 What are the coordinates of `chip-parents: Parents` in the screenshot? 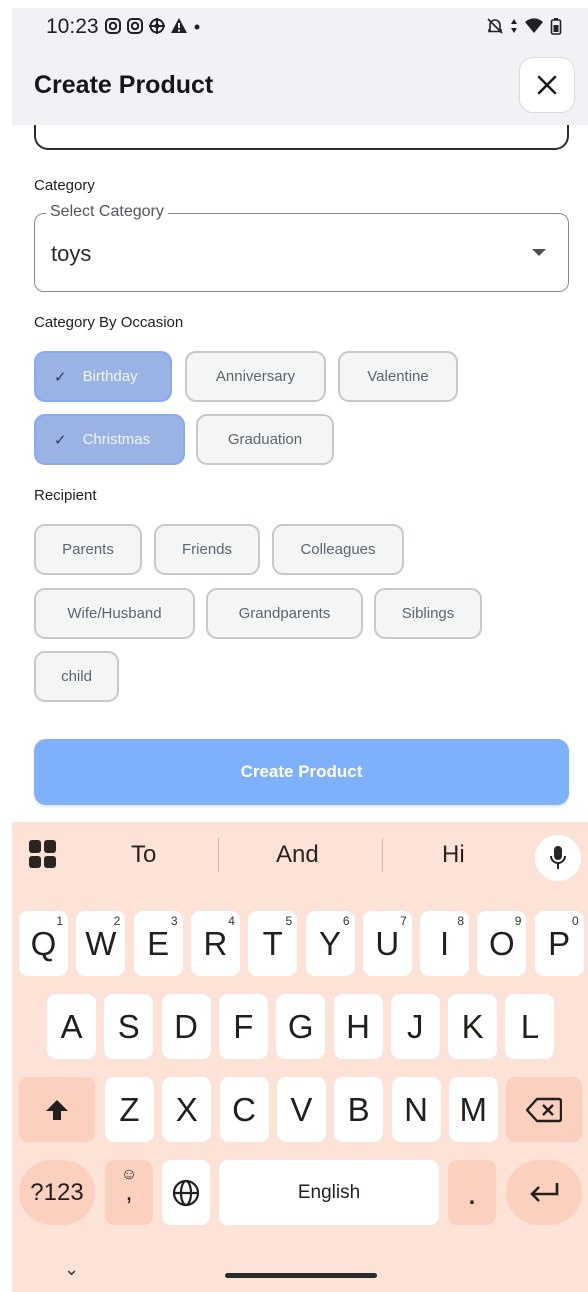 It's located at (88, 549).